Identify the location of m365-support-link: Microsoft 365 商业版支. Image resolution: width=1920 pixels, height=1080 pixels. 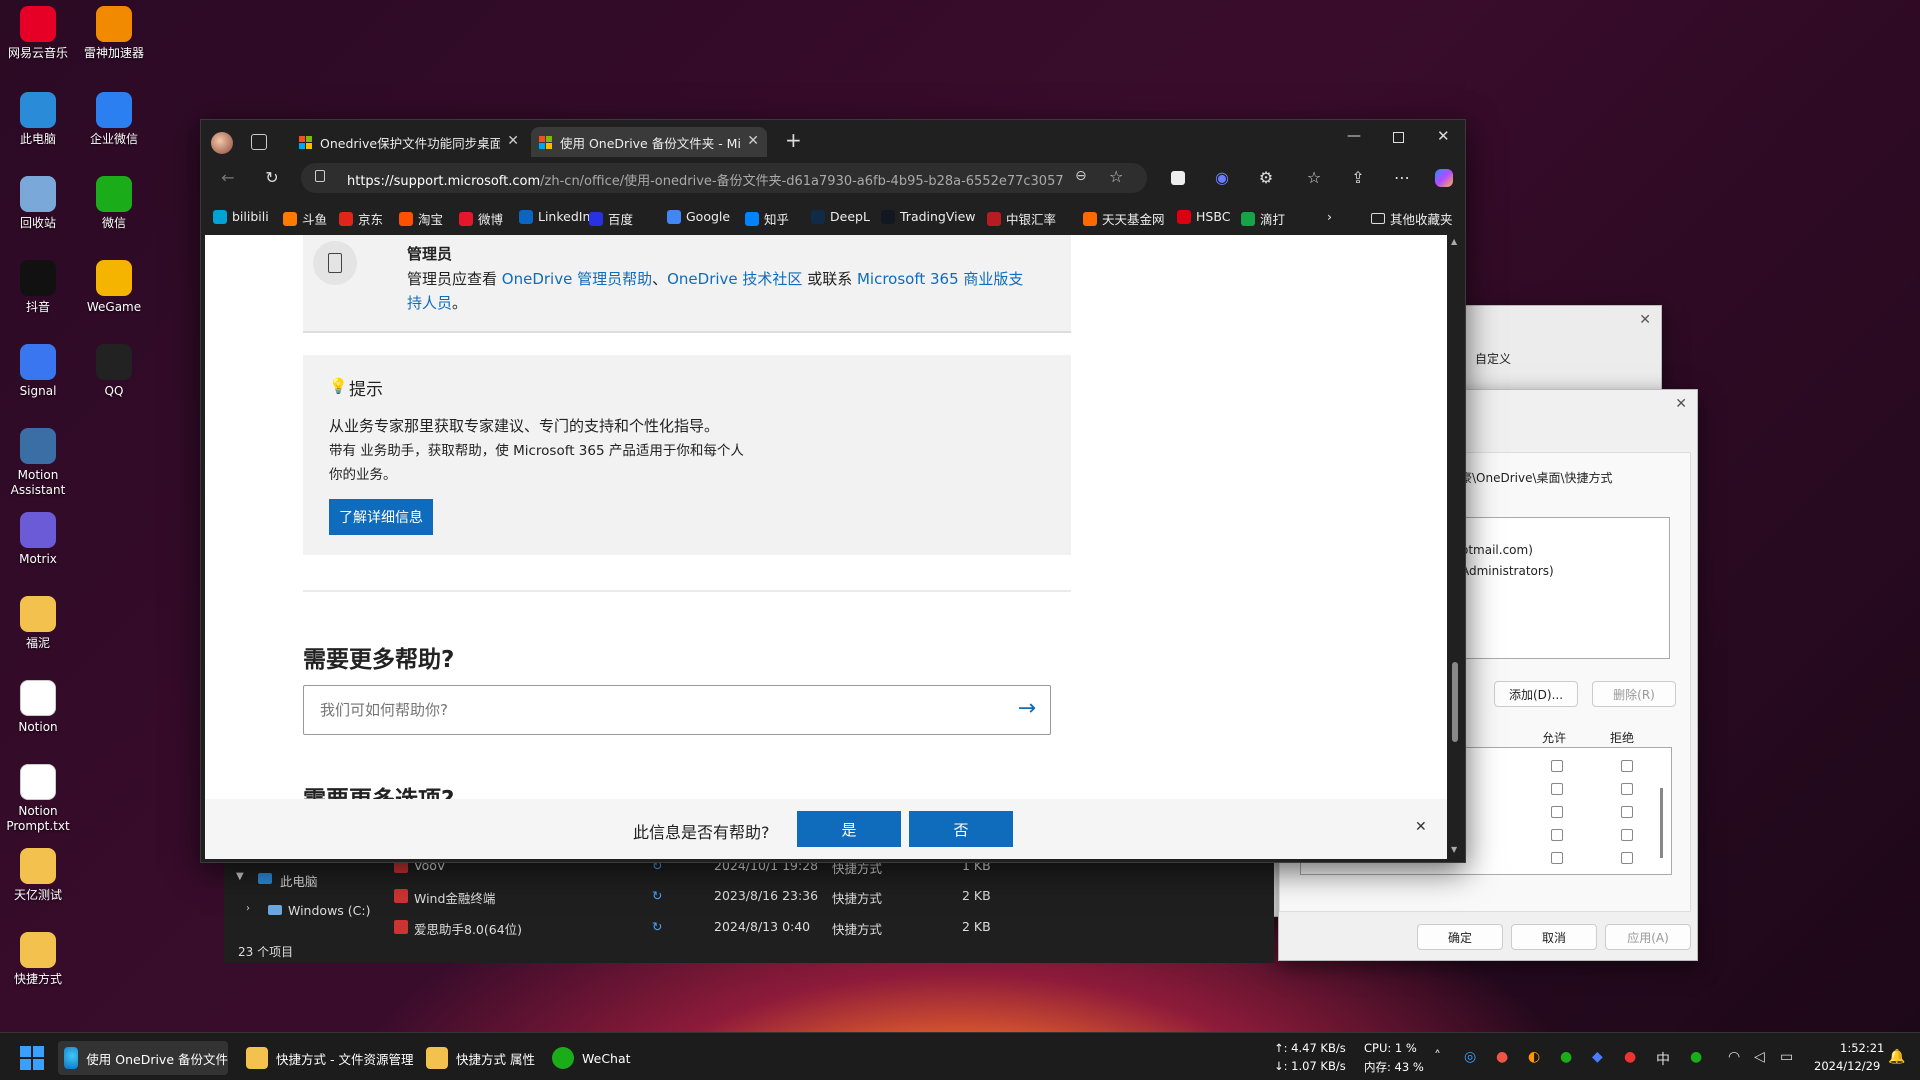
(940, 279).